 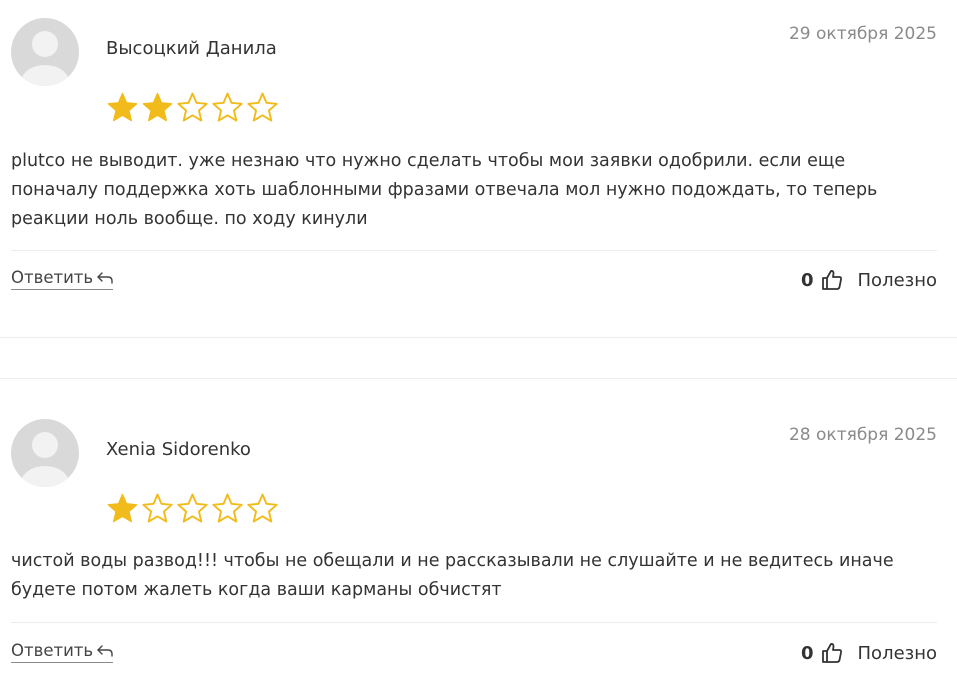 What do you see at coordinates (862, 34) in the screenshot?
I see `review-date: 29 октября 2025` at bounding box center [862, 34].